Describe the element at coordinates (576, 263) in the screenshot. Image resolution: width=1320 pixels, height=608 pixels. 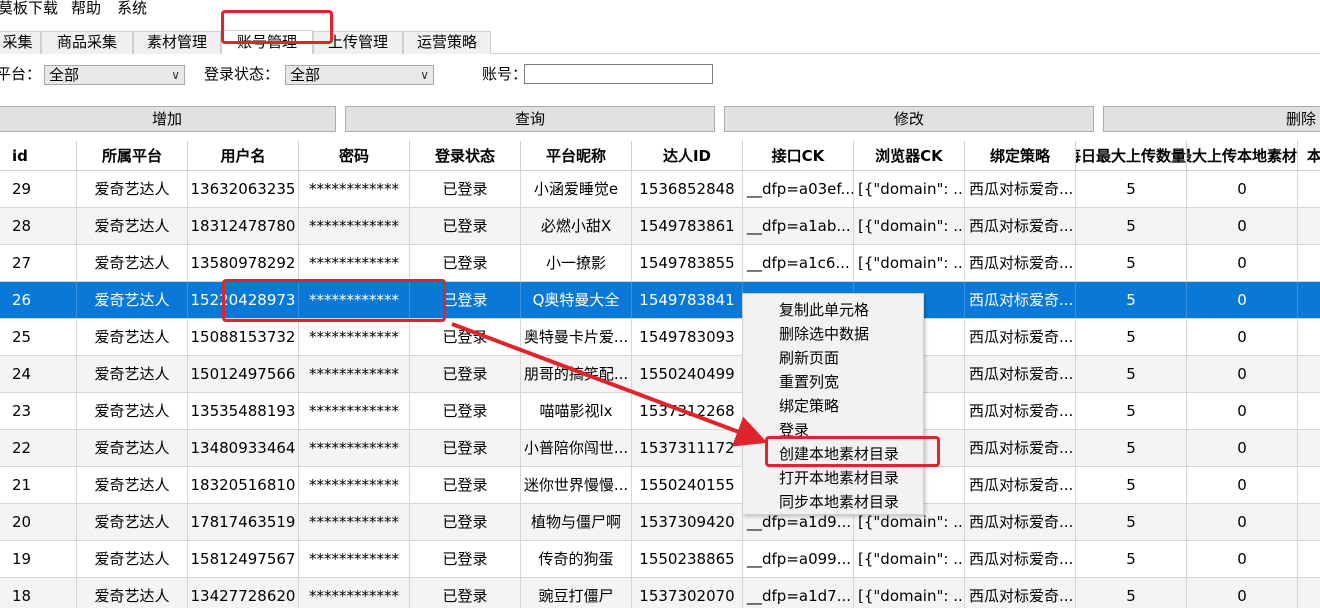
I see `table-cell: 小一撩影` at that location.